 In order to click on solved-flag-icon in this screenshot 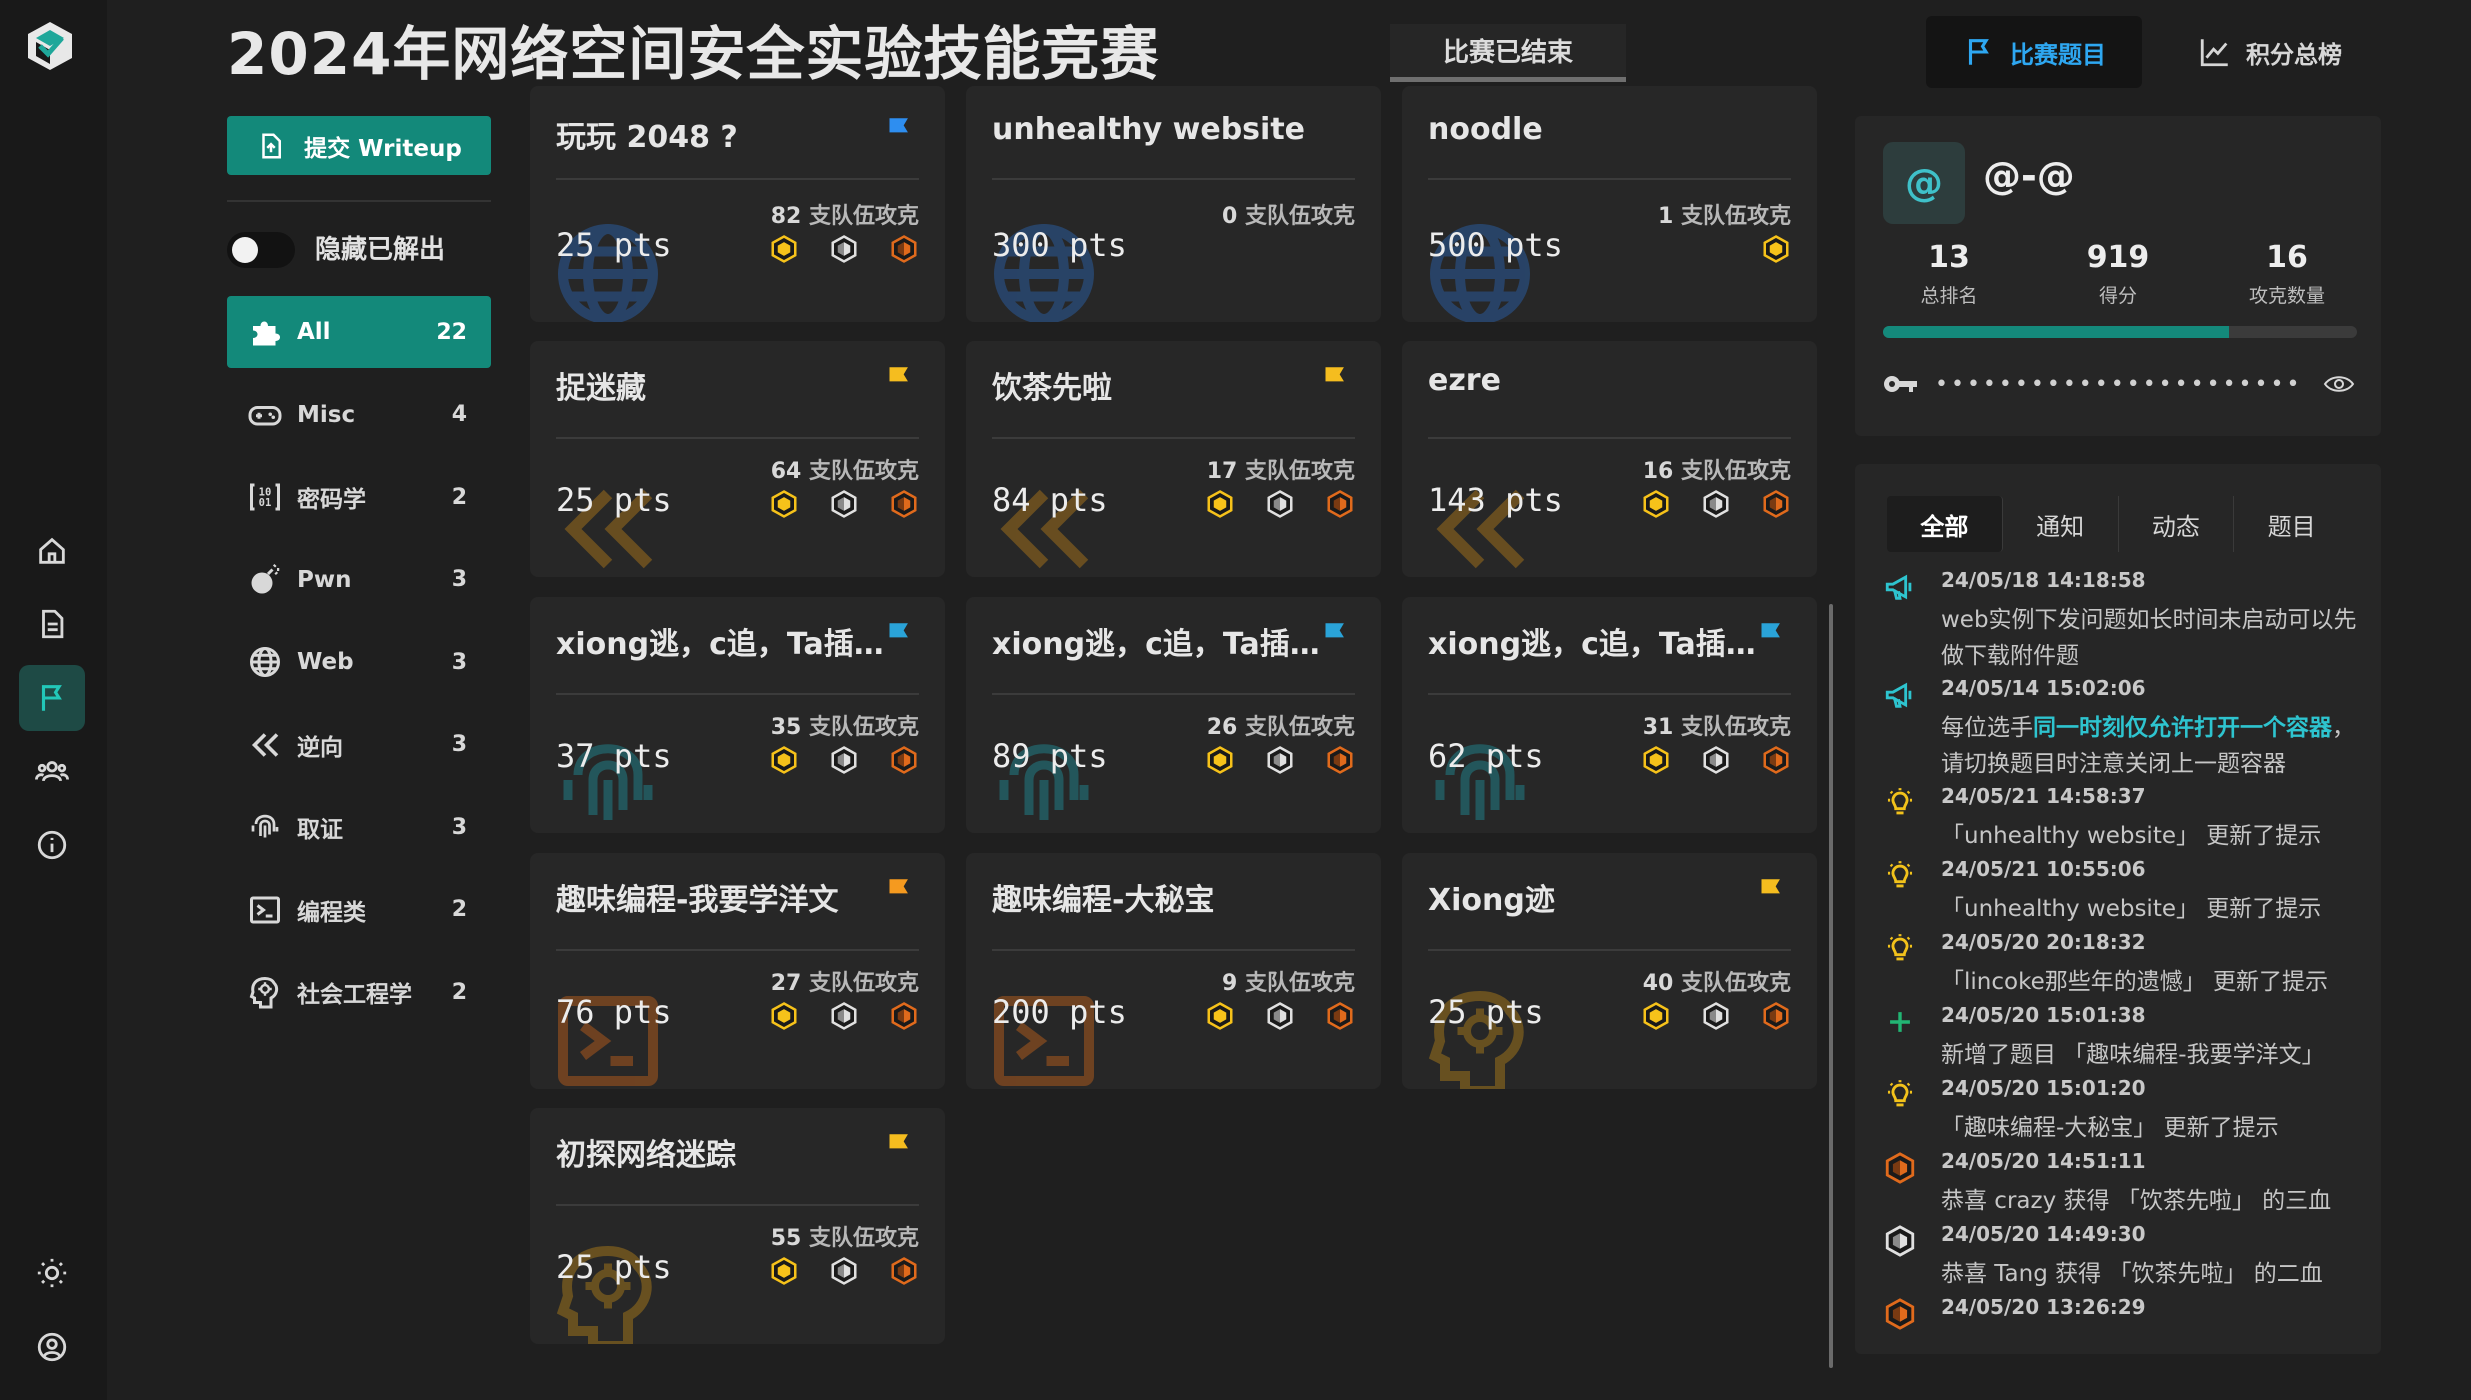, I will do `click(898, 637)`.